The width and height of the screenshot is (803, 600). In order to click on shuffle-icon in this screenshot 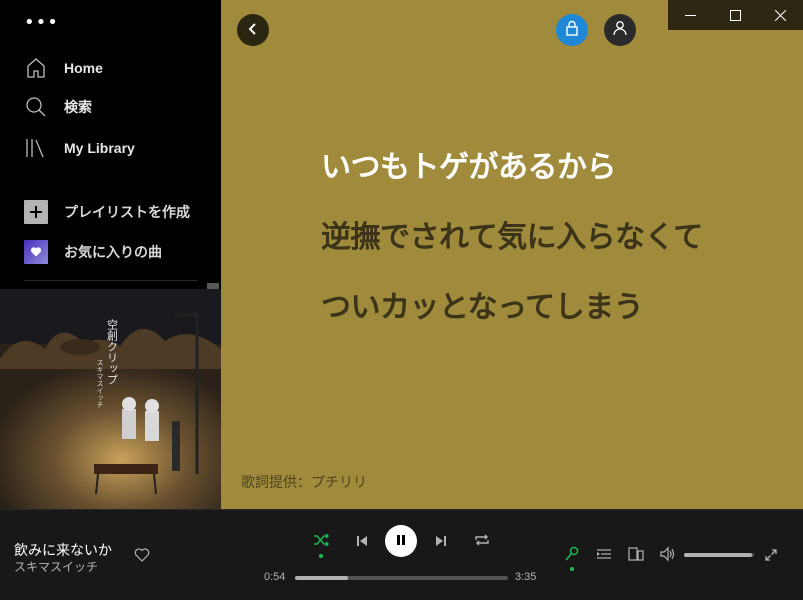, I will do `click(321, 542)`.